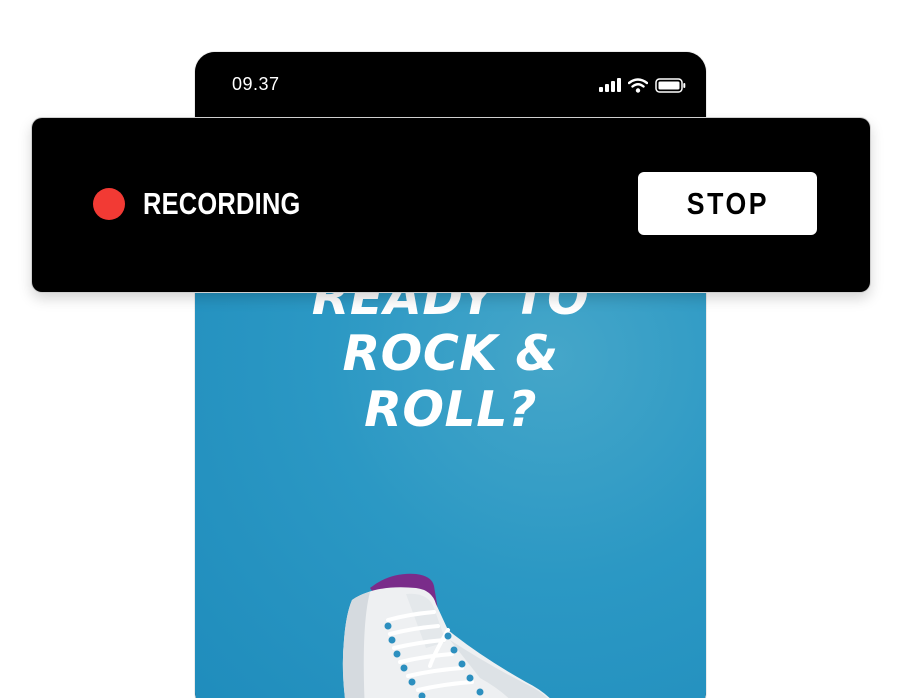 This screenshot has width=902, height=698. Describe the element at coordinates (256, 84) in the screenshot. I see `status-time: 09.37` at that location.